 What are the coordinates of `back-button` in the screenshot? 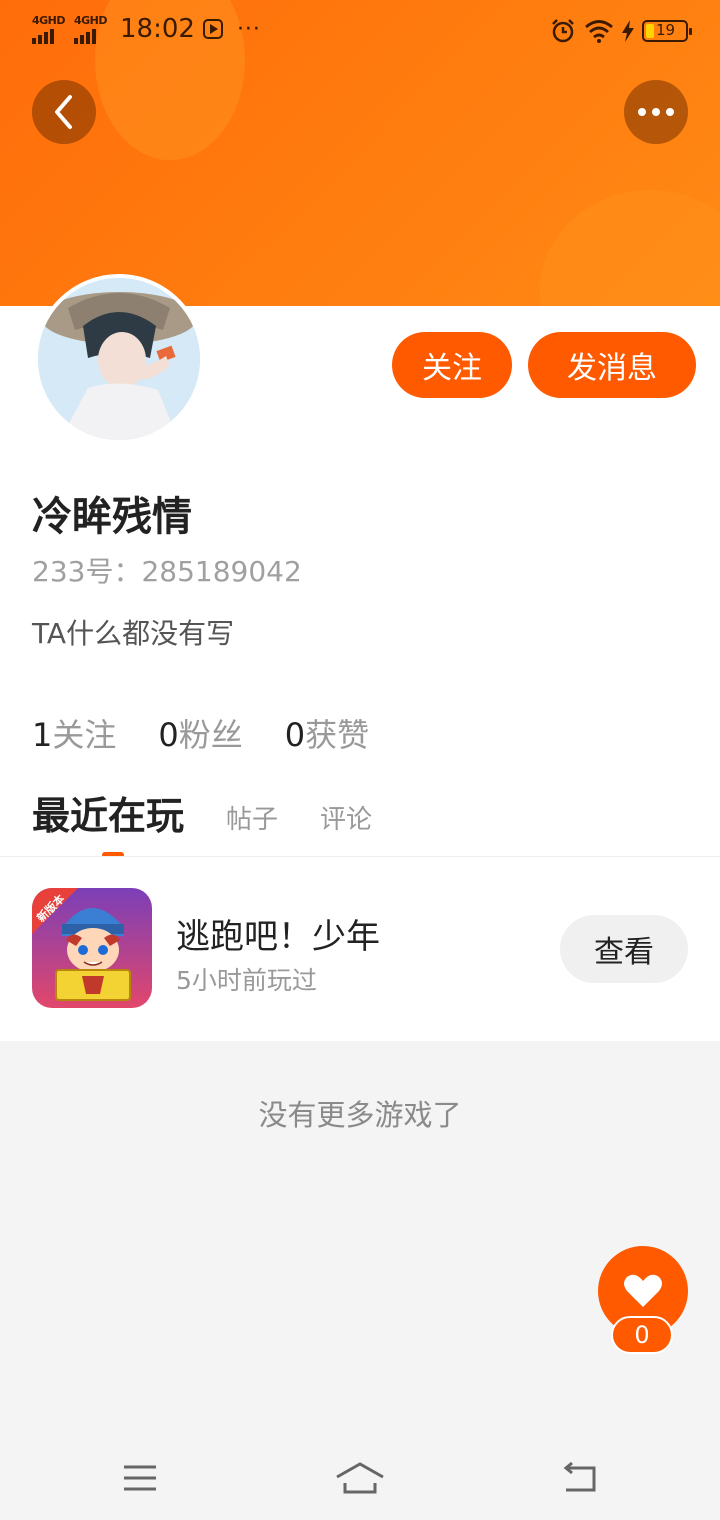 It's located at (64, 112).